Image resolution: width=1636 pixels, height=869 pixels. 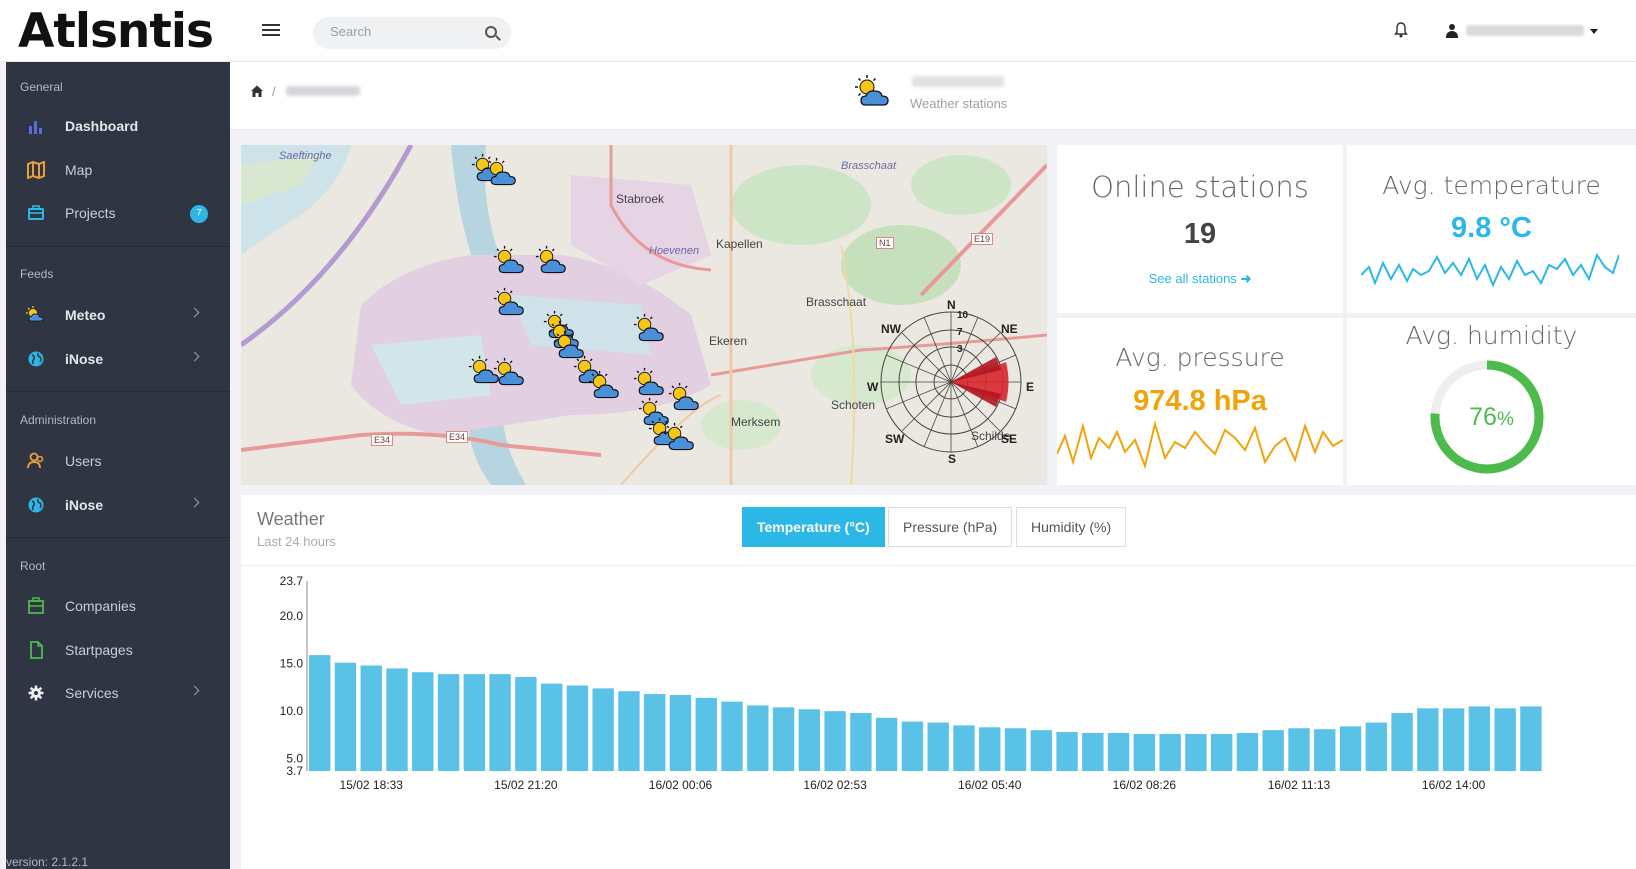 I want to click on compass-label-w: W, so click(x=873, y=387).